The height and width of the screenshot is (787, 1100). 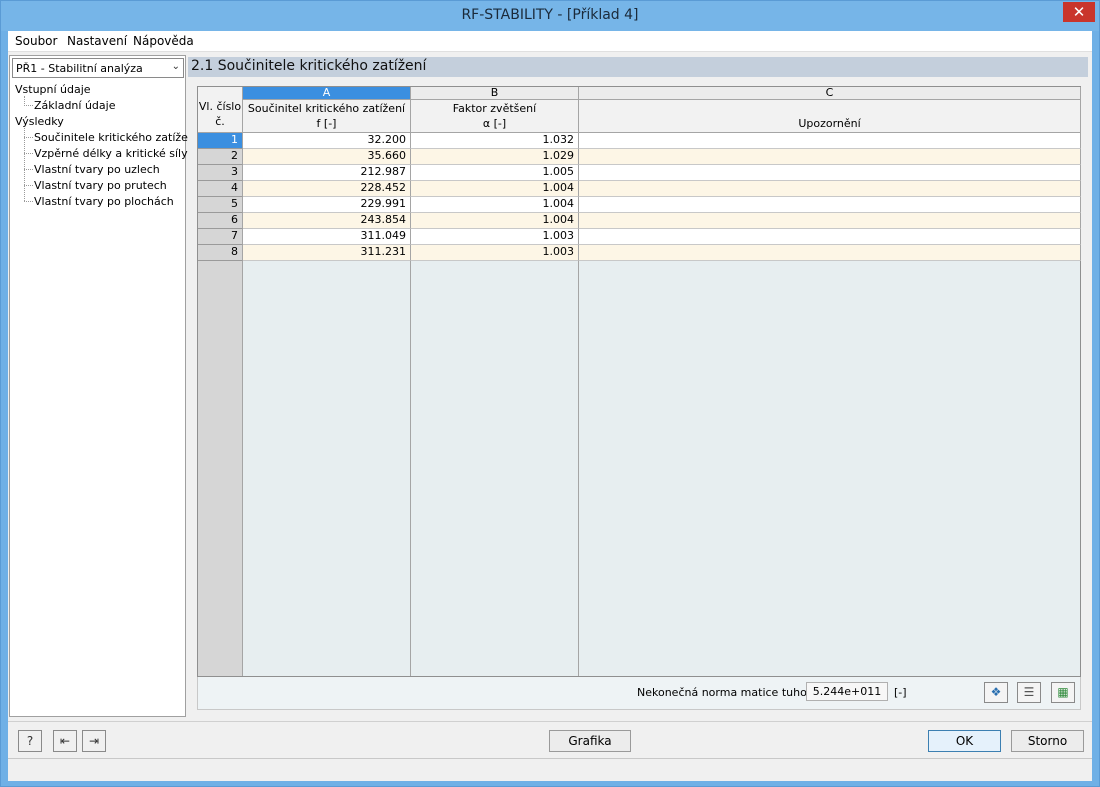 I want to click on ok-button: OK, so click(x=964, y=741).